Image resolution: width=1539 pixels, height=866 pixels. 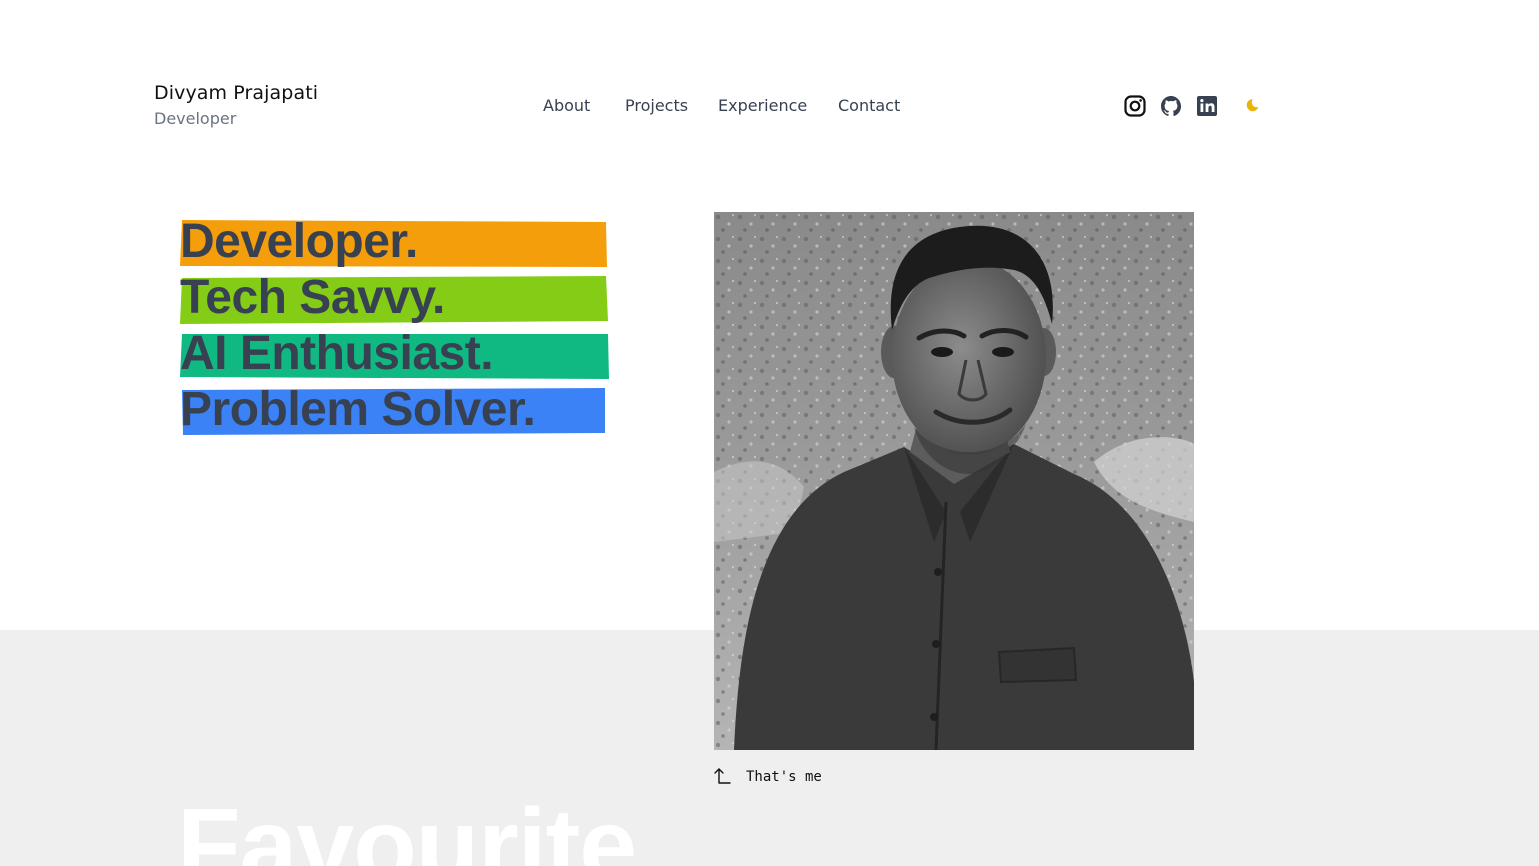 What do you see at coordinates (869, 105) in the screenshot?
I see `nav-link-contact: Contact` at bounding box center [869, 105].